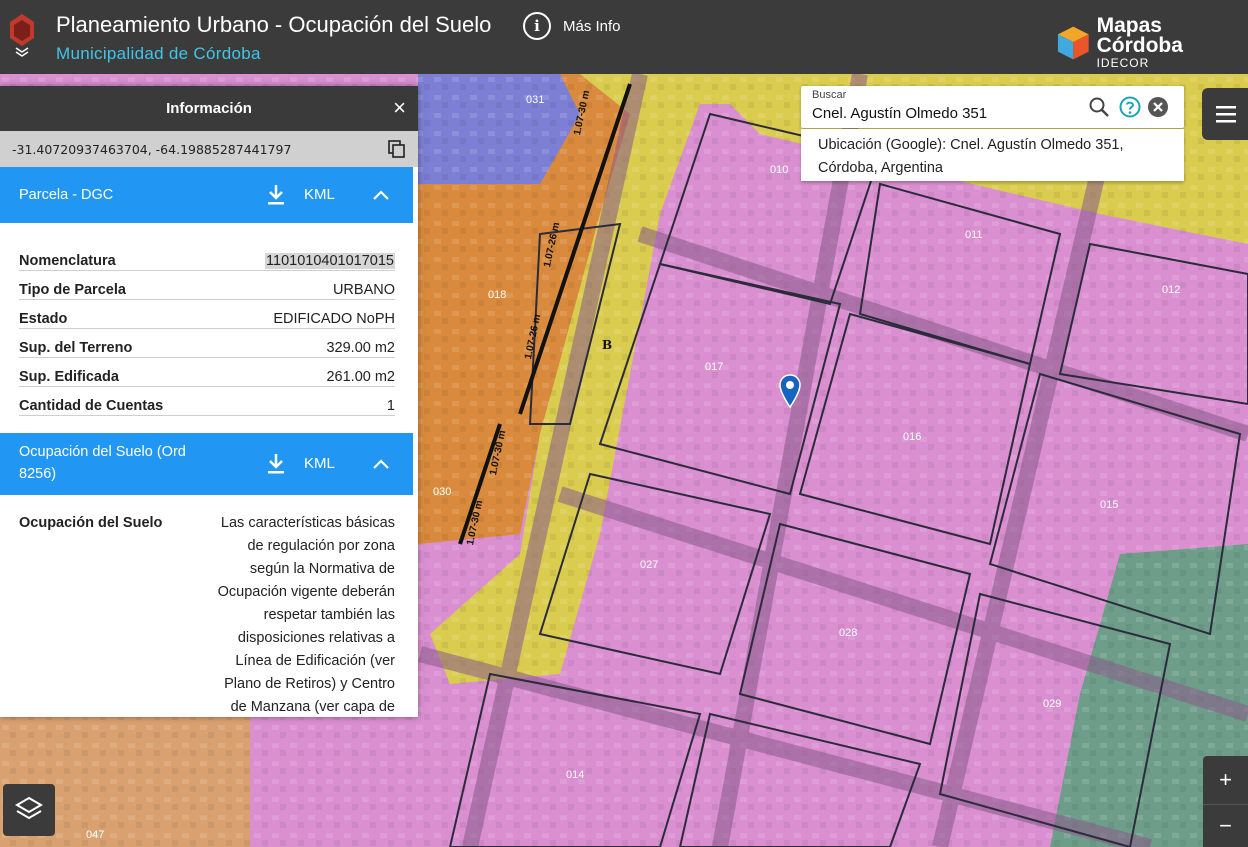  Describe the element at coordinates (790, 391) in the screenshot. I see `location-marker-icon` at that location.